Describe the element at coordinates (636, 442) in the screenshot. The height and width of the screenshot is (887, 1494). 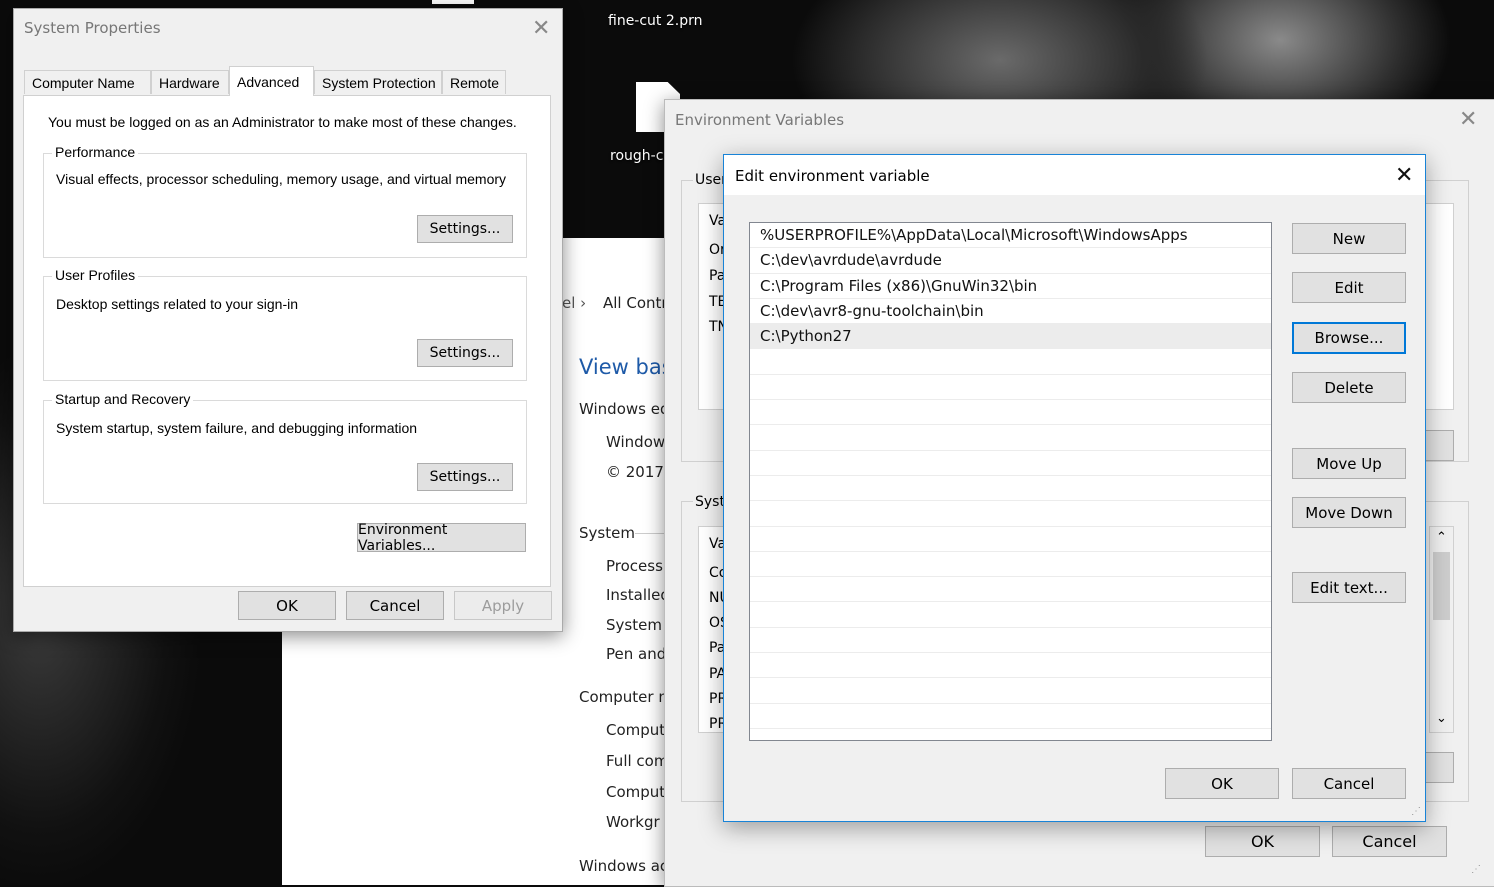
I see `windows-line: Window` at that location.